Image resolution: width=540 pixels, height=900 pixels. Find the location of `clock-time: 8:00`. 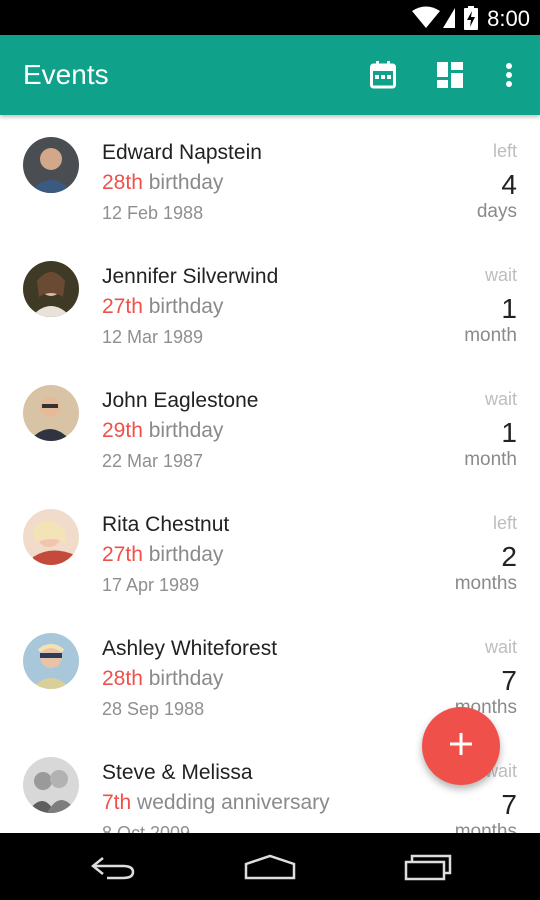

clock-time: 8:00 is located at coordinates (508, 18).